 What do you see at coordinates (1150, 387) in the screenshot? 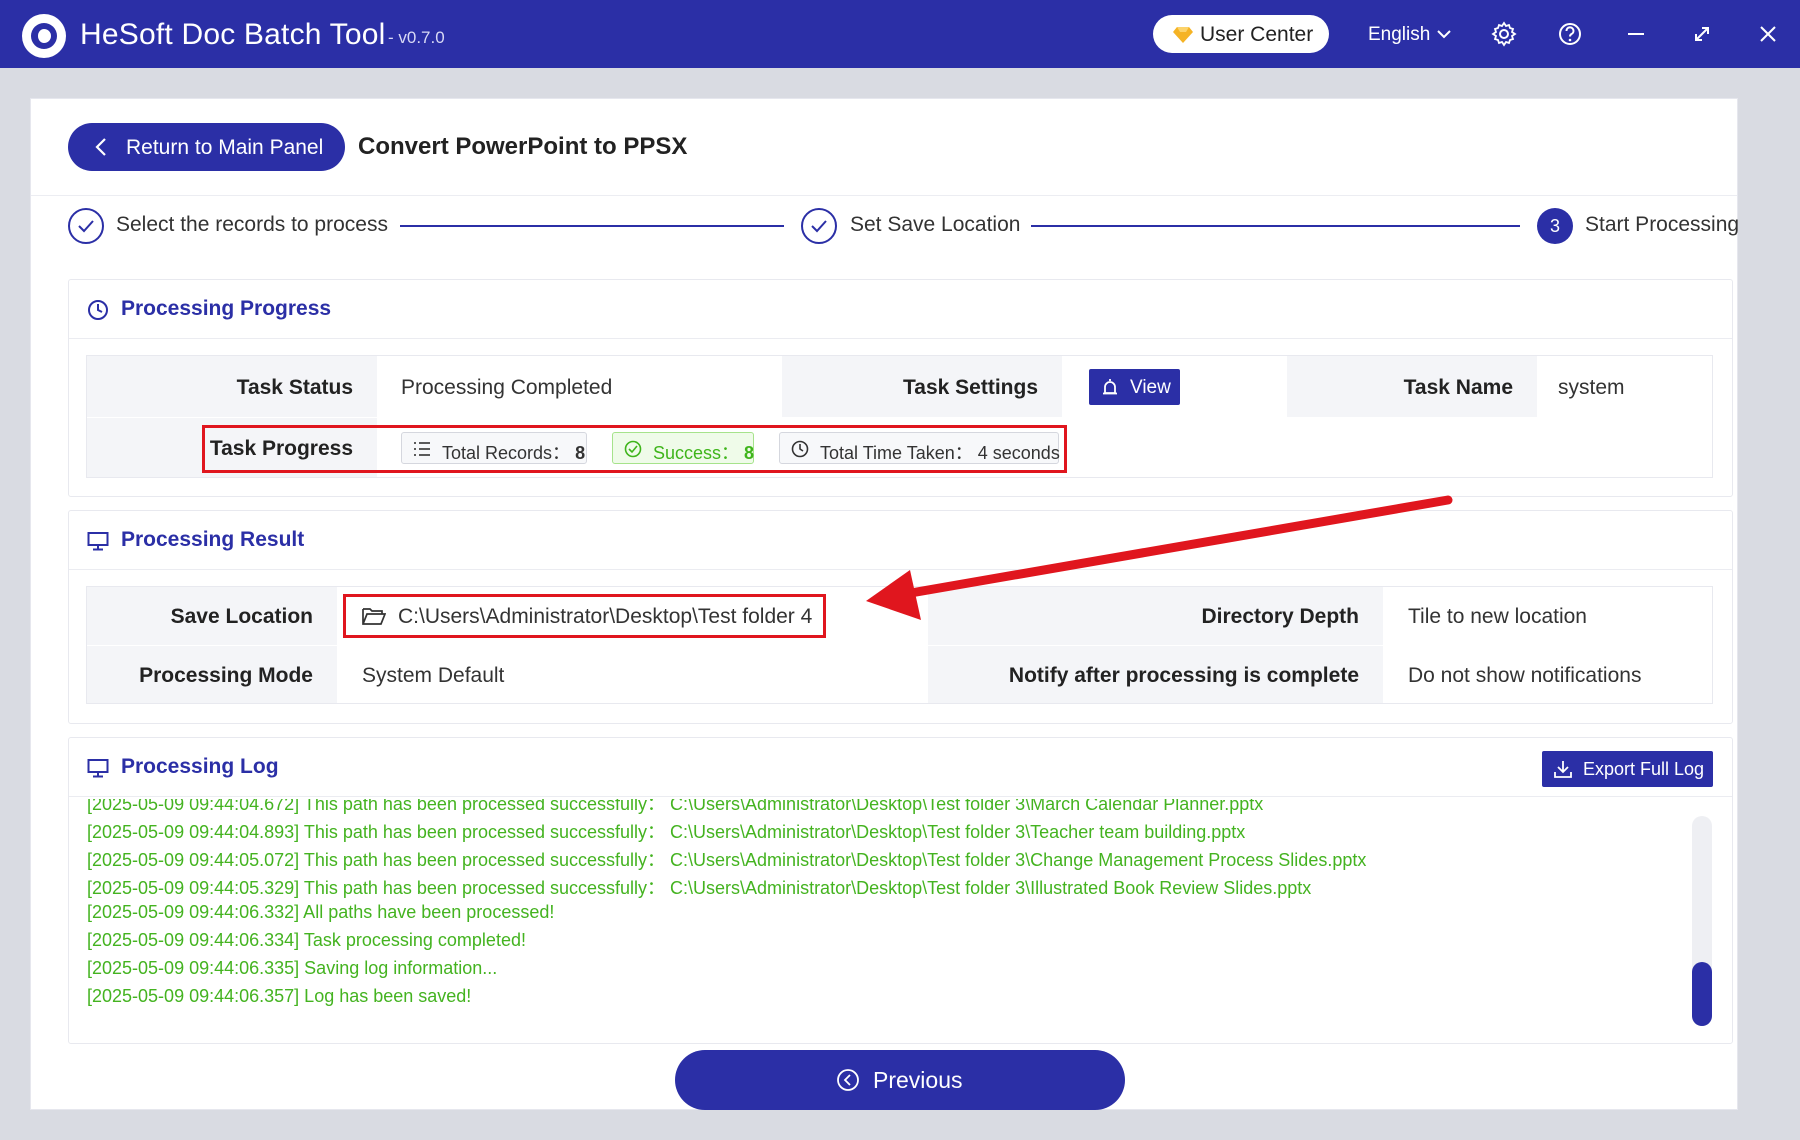
I see `view-label: View` at bounding box center [1150, 387].